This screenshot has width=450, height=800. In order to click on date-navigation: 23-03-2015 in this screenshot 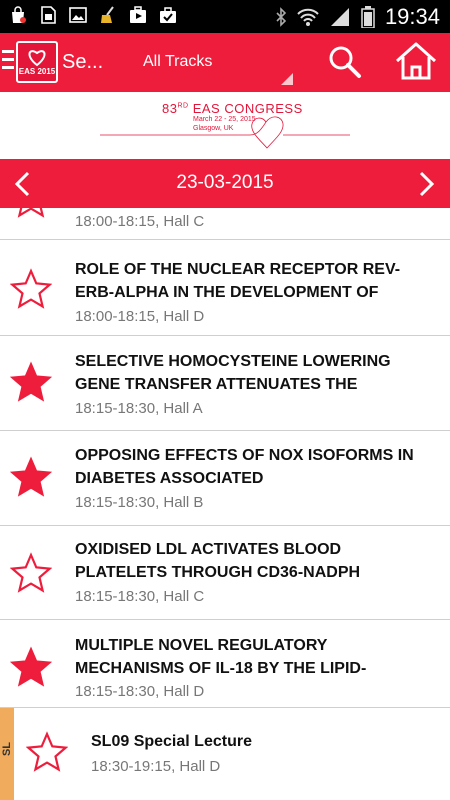, I will do `click(225, 183)`.